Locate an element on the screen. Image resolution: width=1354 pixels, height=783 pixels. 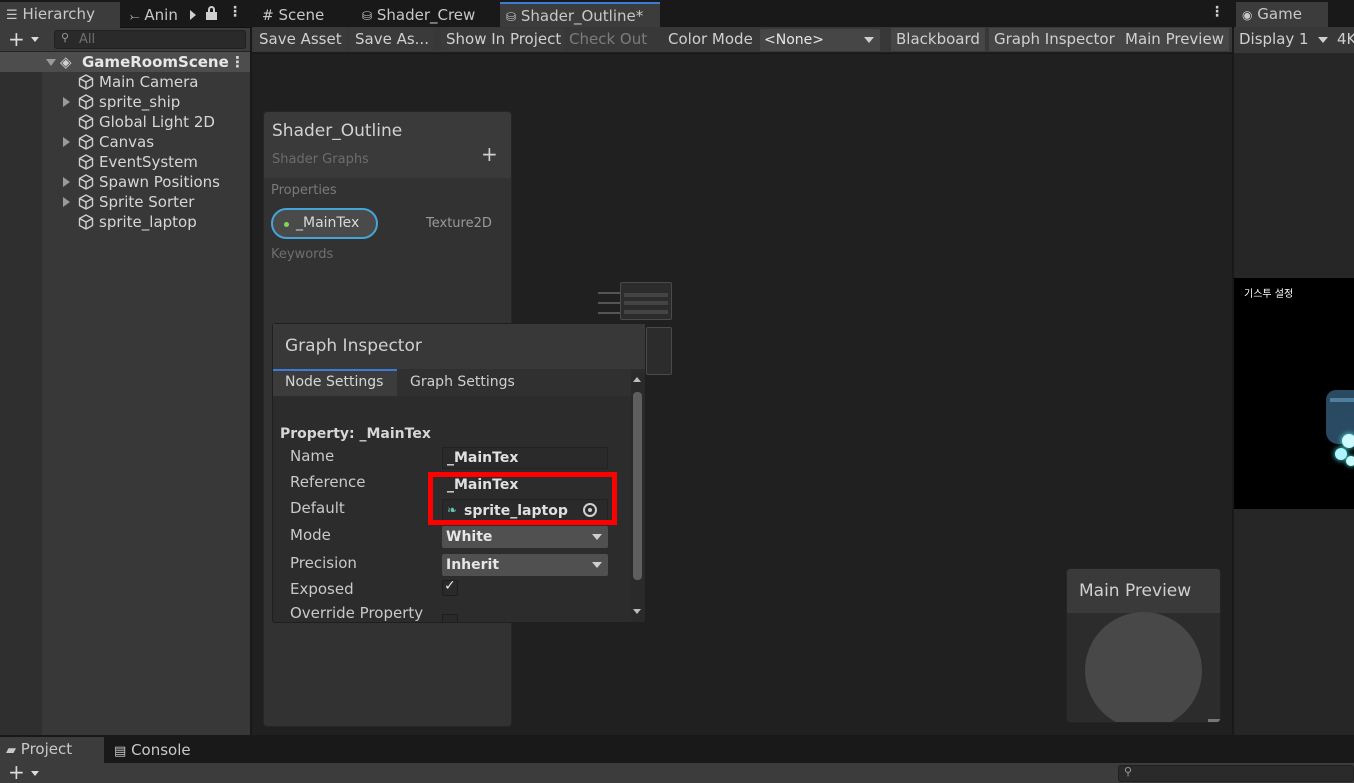
hierarchy-item-label: sprite_laptop is located at coordinates (148, 222).